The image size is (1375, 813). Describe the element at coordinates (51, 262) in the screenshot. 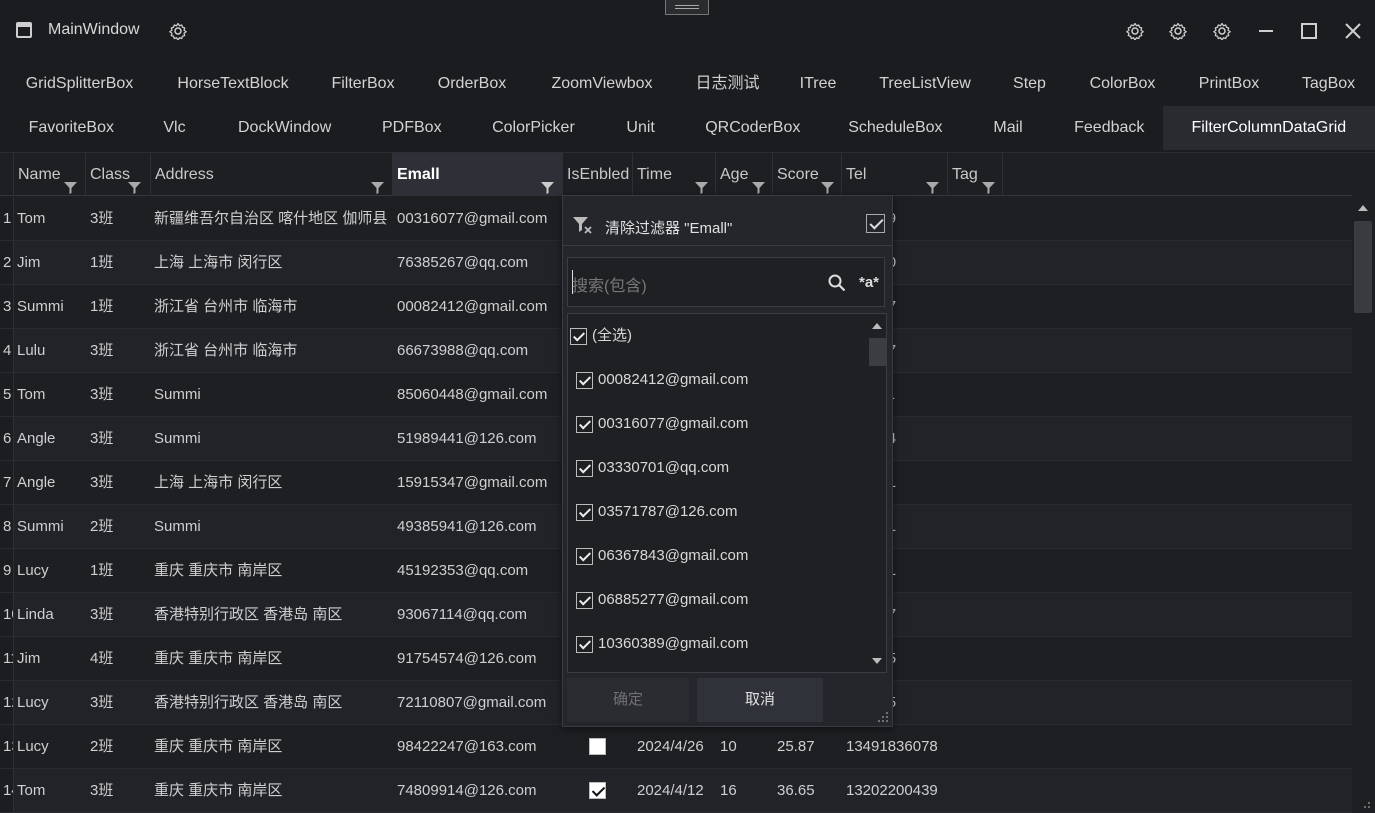

I see `name-cell: Jim` at that location.